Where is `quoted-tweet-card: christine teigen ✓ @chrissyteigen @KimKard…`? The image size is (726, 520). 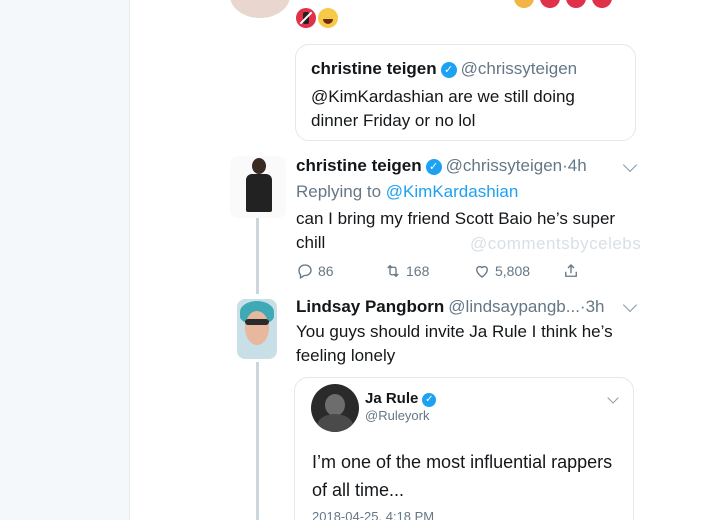 quoted-tweet-card: christine teigen ✓ @chrissyteigen @KimKard… is located at coordinates (465, 92).